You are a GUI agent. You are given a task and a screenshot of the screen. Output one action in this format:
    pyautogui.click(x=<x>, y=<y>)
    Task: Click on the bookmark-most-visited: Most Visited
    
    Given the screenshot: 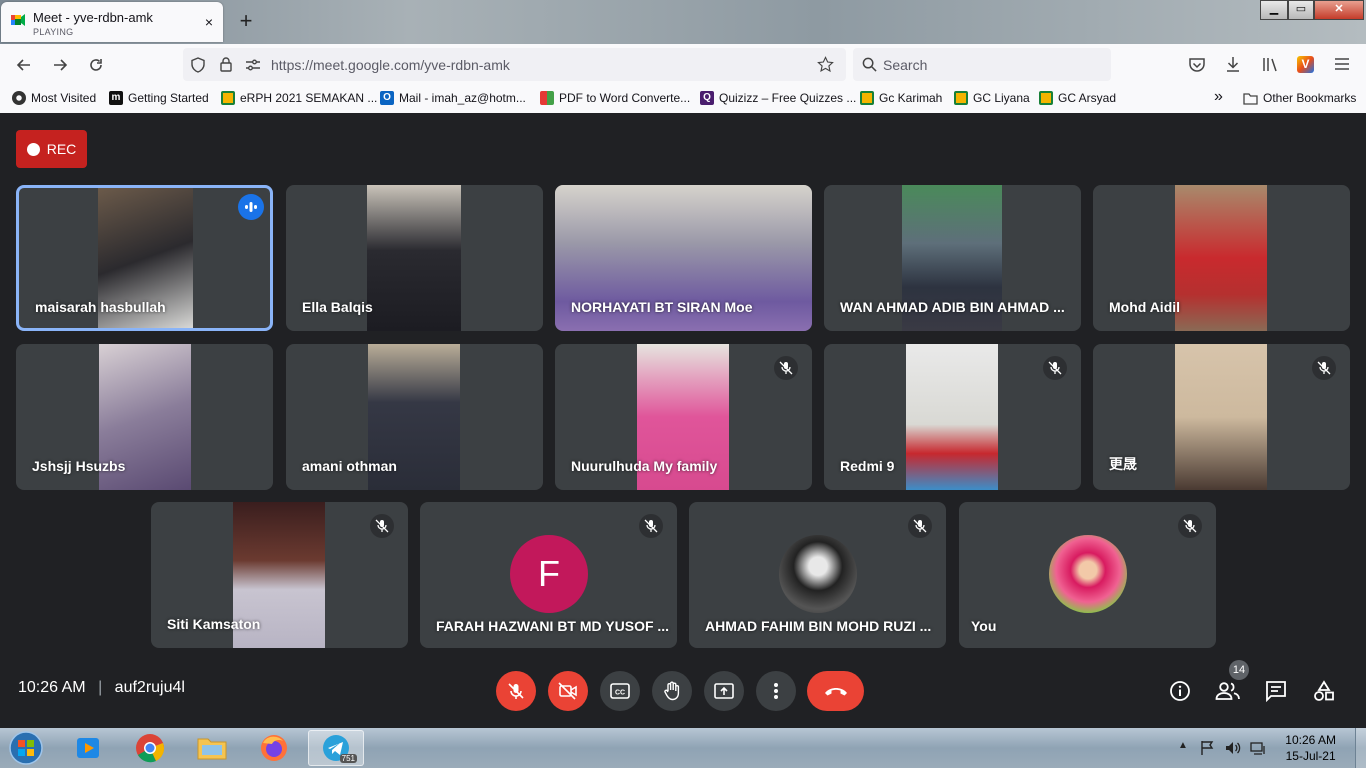 What is the action you would take?
    pyautogui.click(x=54, y=98)
    